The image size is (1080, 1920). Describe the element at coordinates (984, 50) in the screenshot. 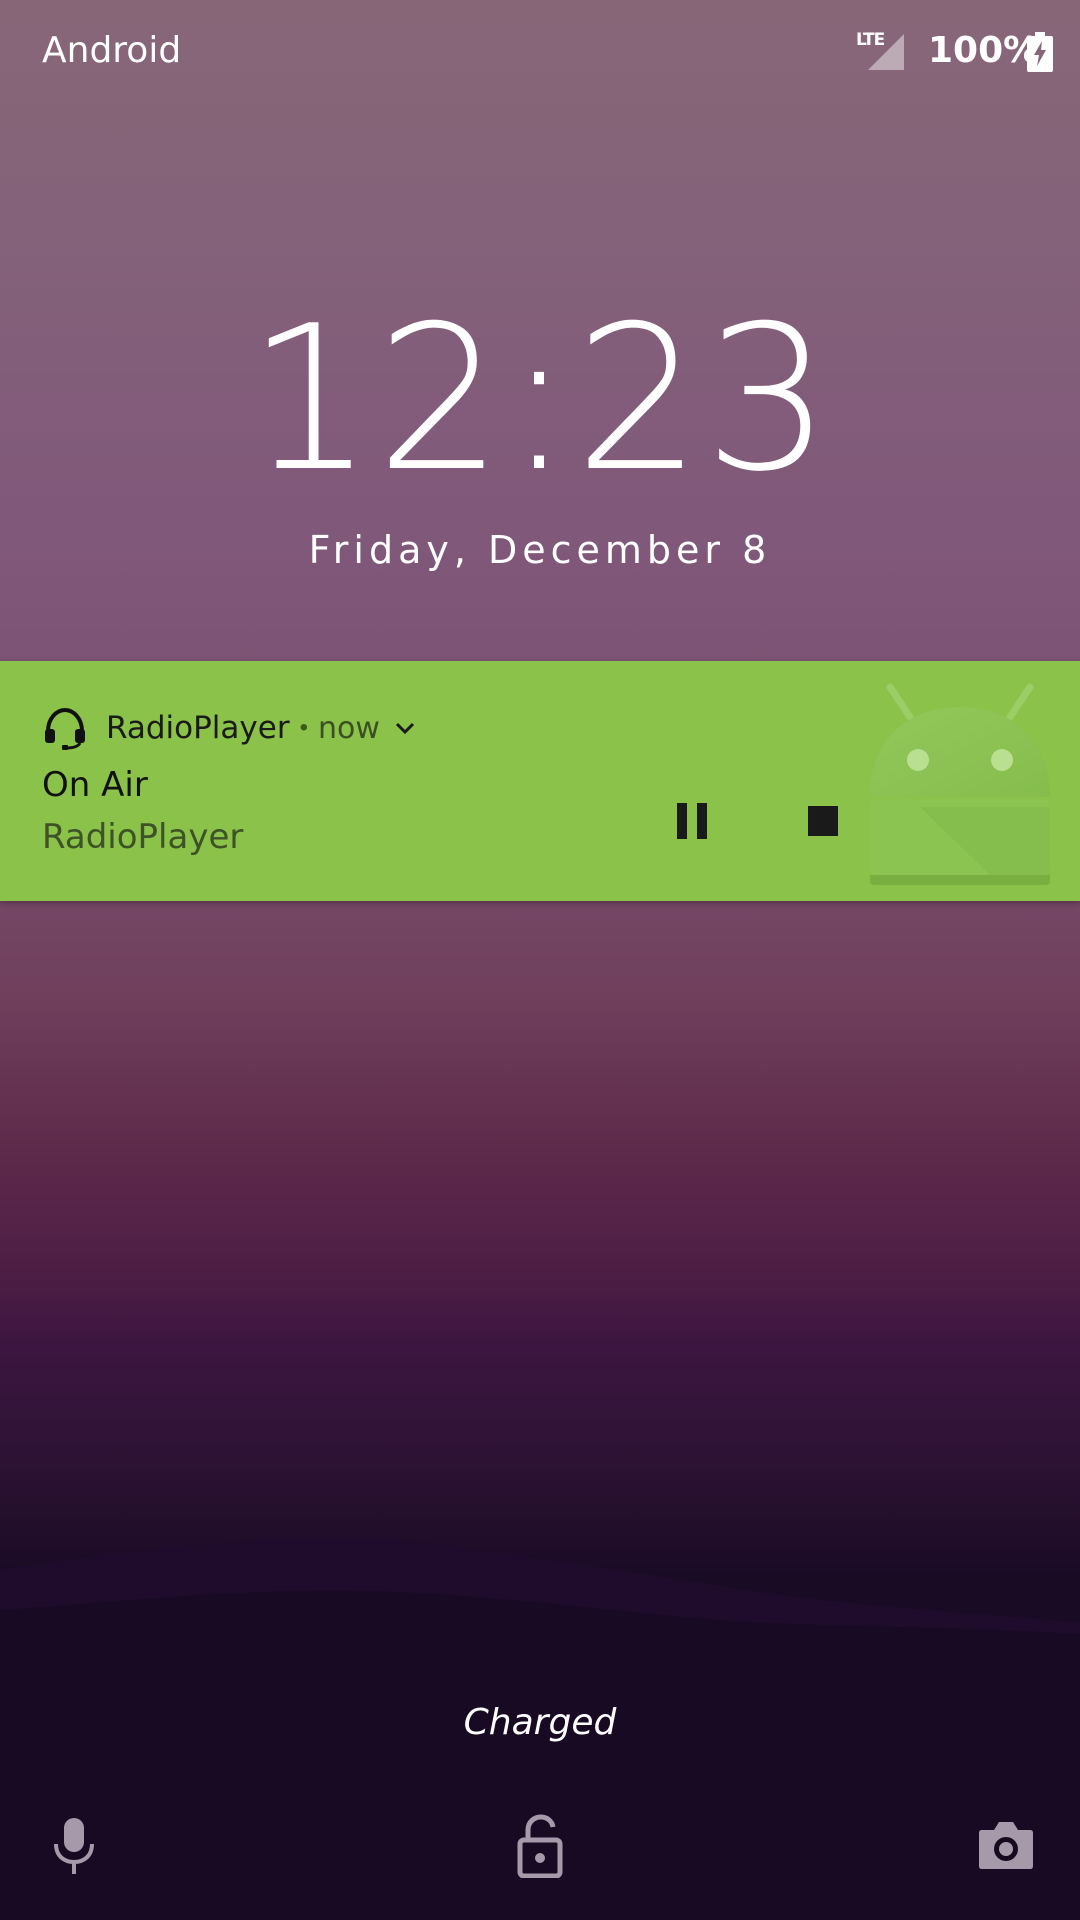

I see `battery-percent: 100%` at that location.